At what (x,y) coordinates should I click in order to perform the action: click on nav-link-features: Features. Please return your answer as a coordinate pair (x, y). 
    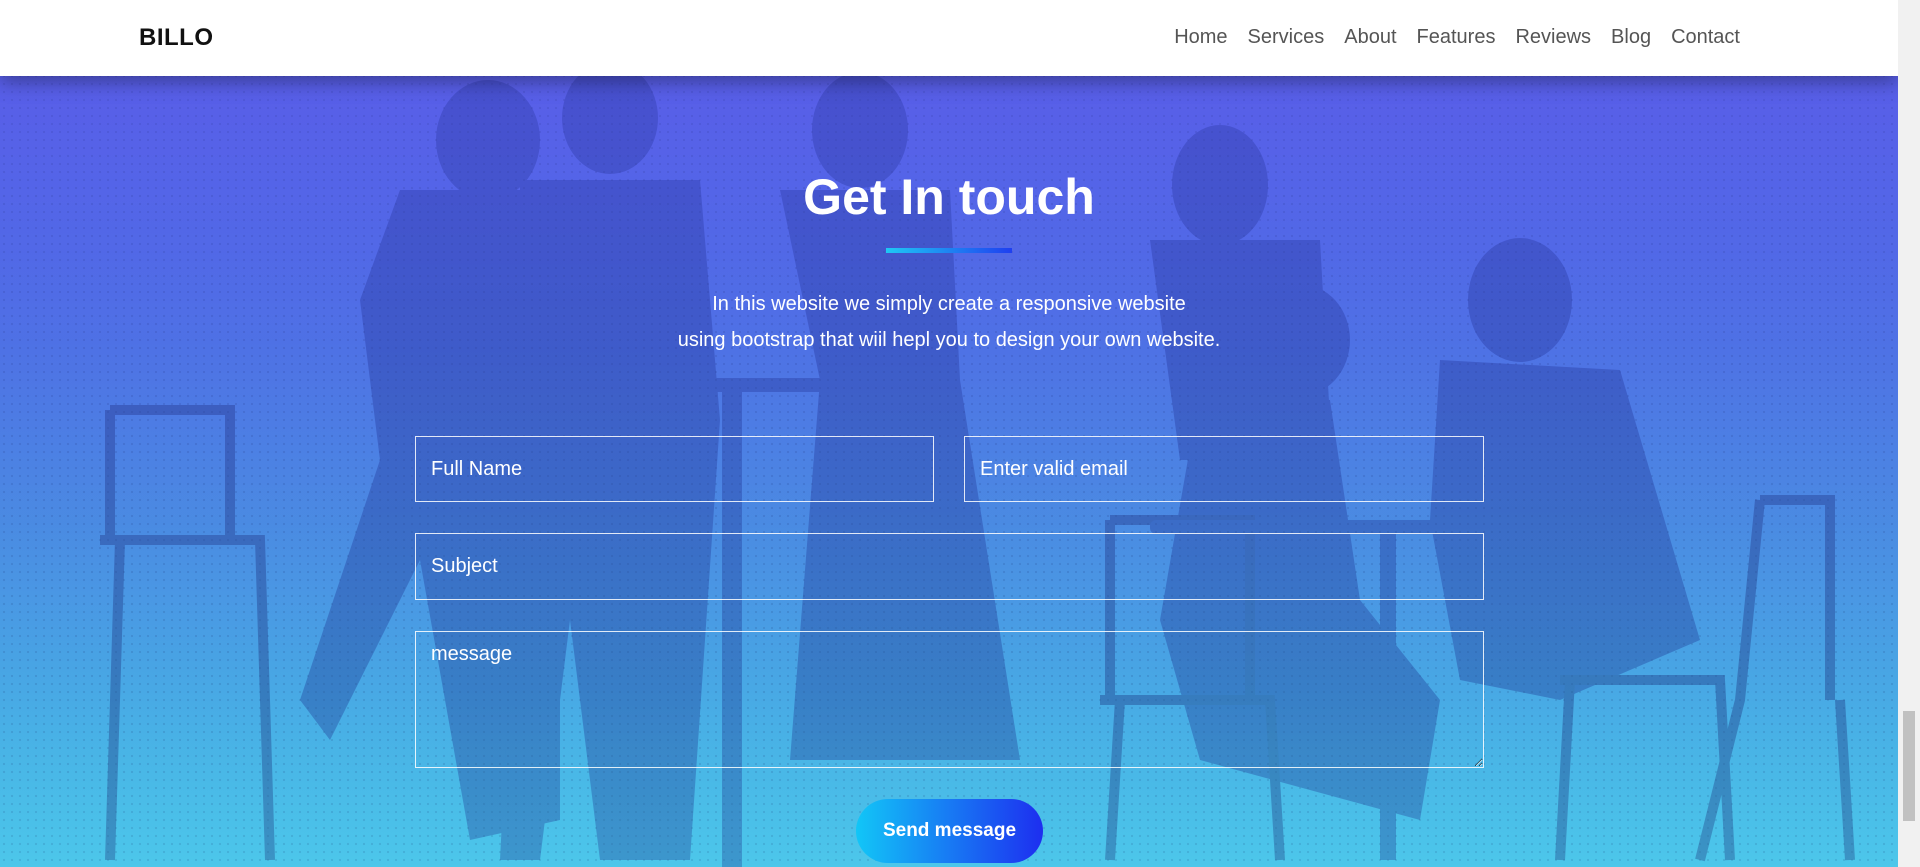
    Looking at the image, I should click on (1456, 37).